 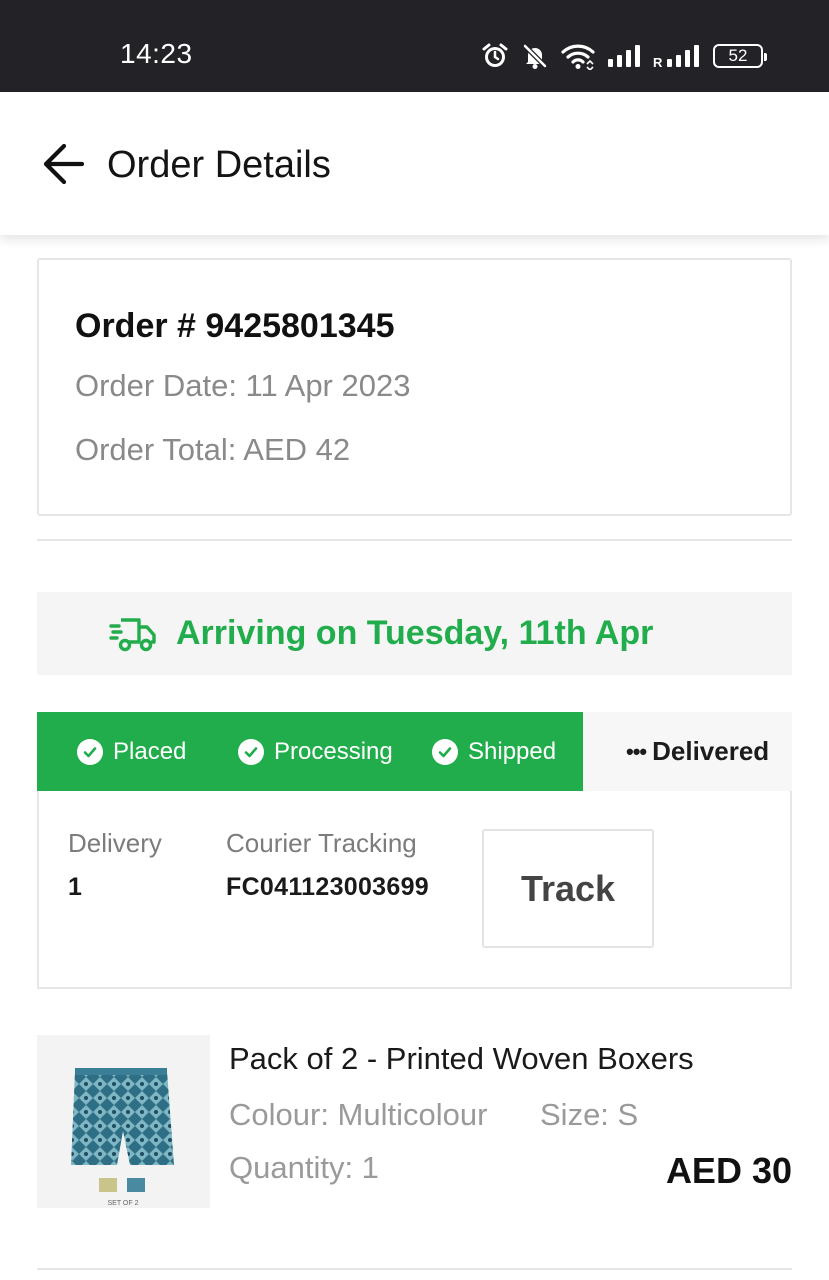 I want to click on order-number: Order # 9425801345, so click(x=235, y=326).